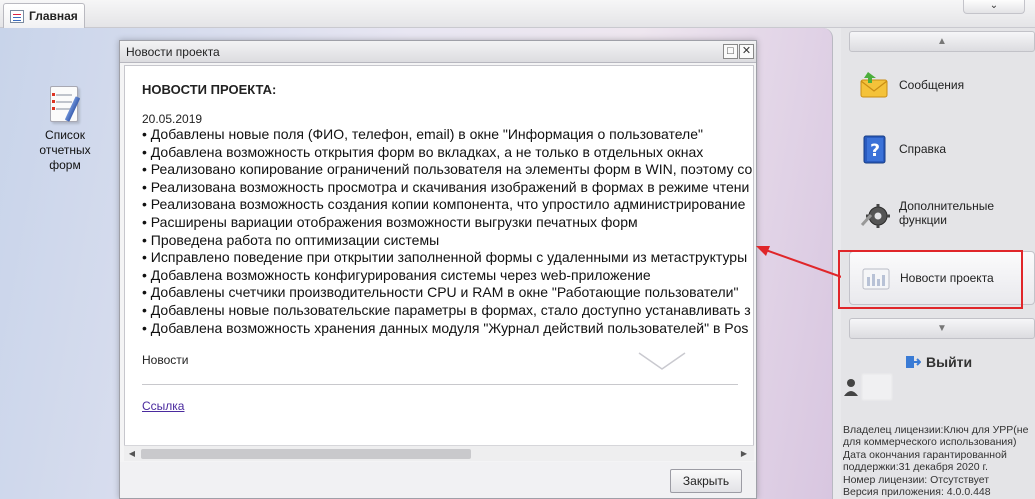 The height and width of the screenshot is (499, 1035). Describe the element at coordinates (163, 406) in the screenshot. I see `news-link: Ссылка` at that location.